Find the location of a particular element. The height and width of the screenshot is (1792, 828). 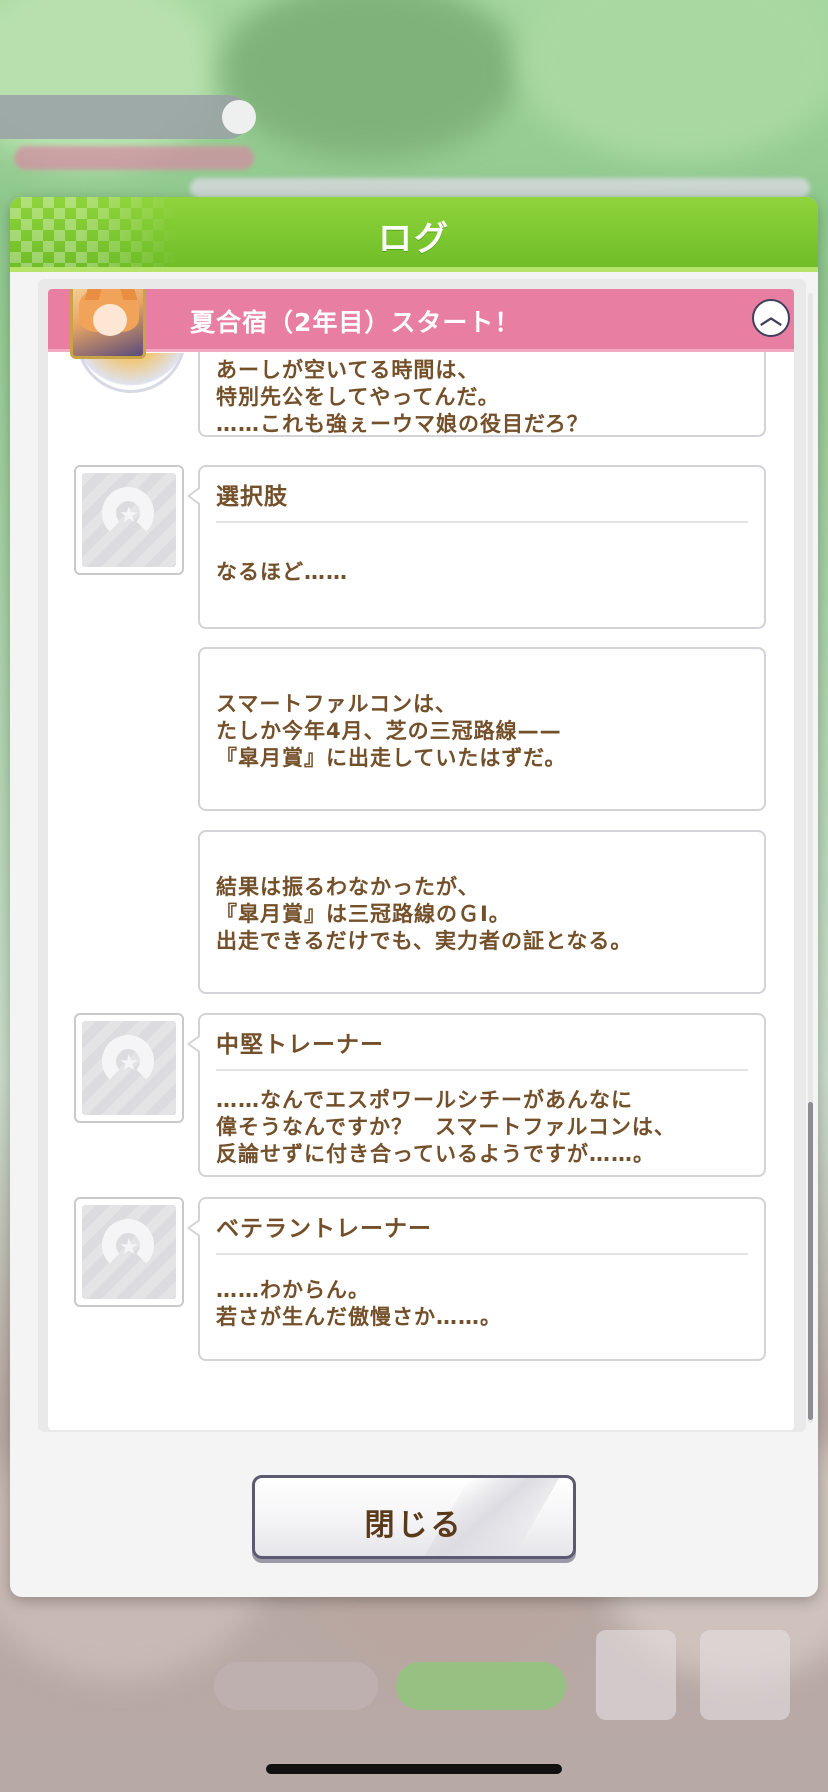

character-avatar is located at coordinates (131, 373).